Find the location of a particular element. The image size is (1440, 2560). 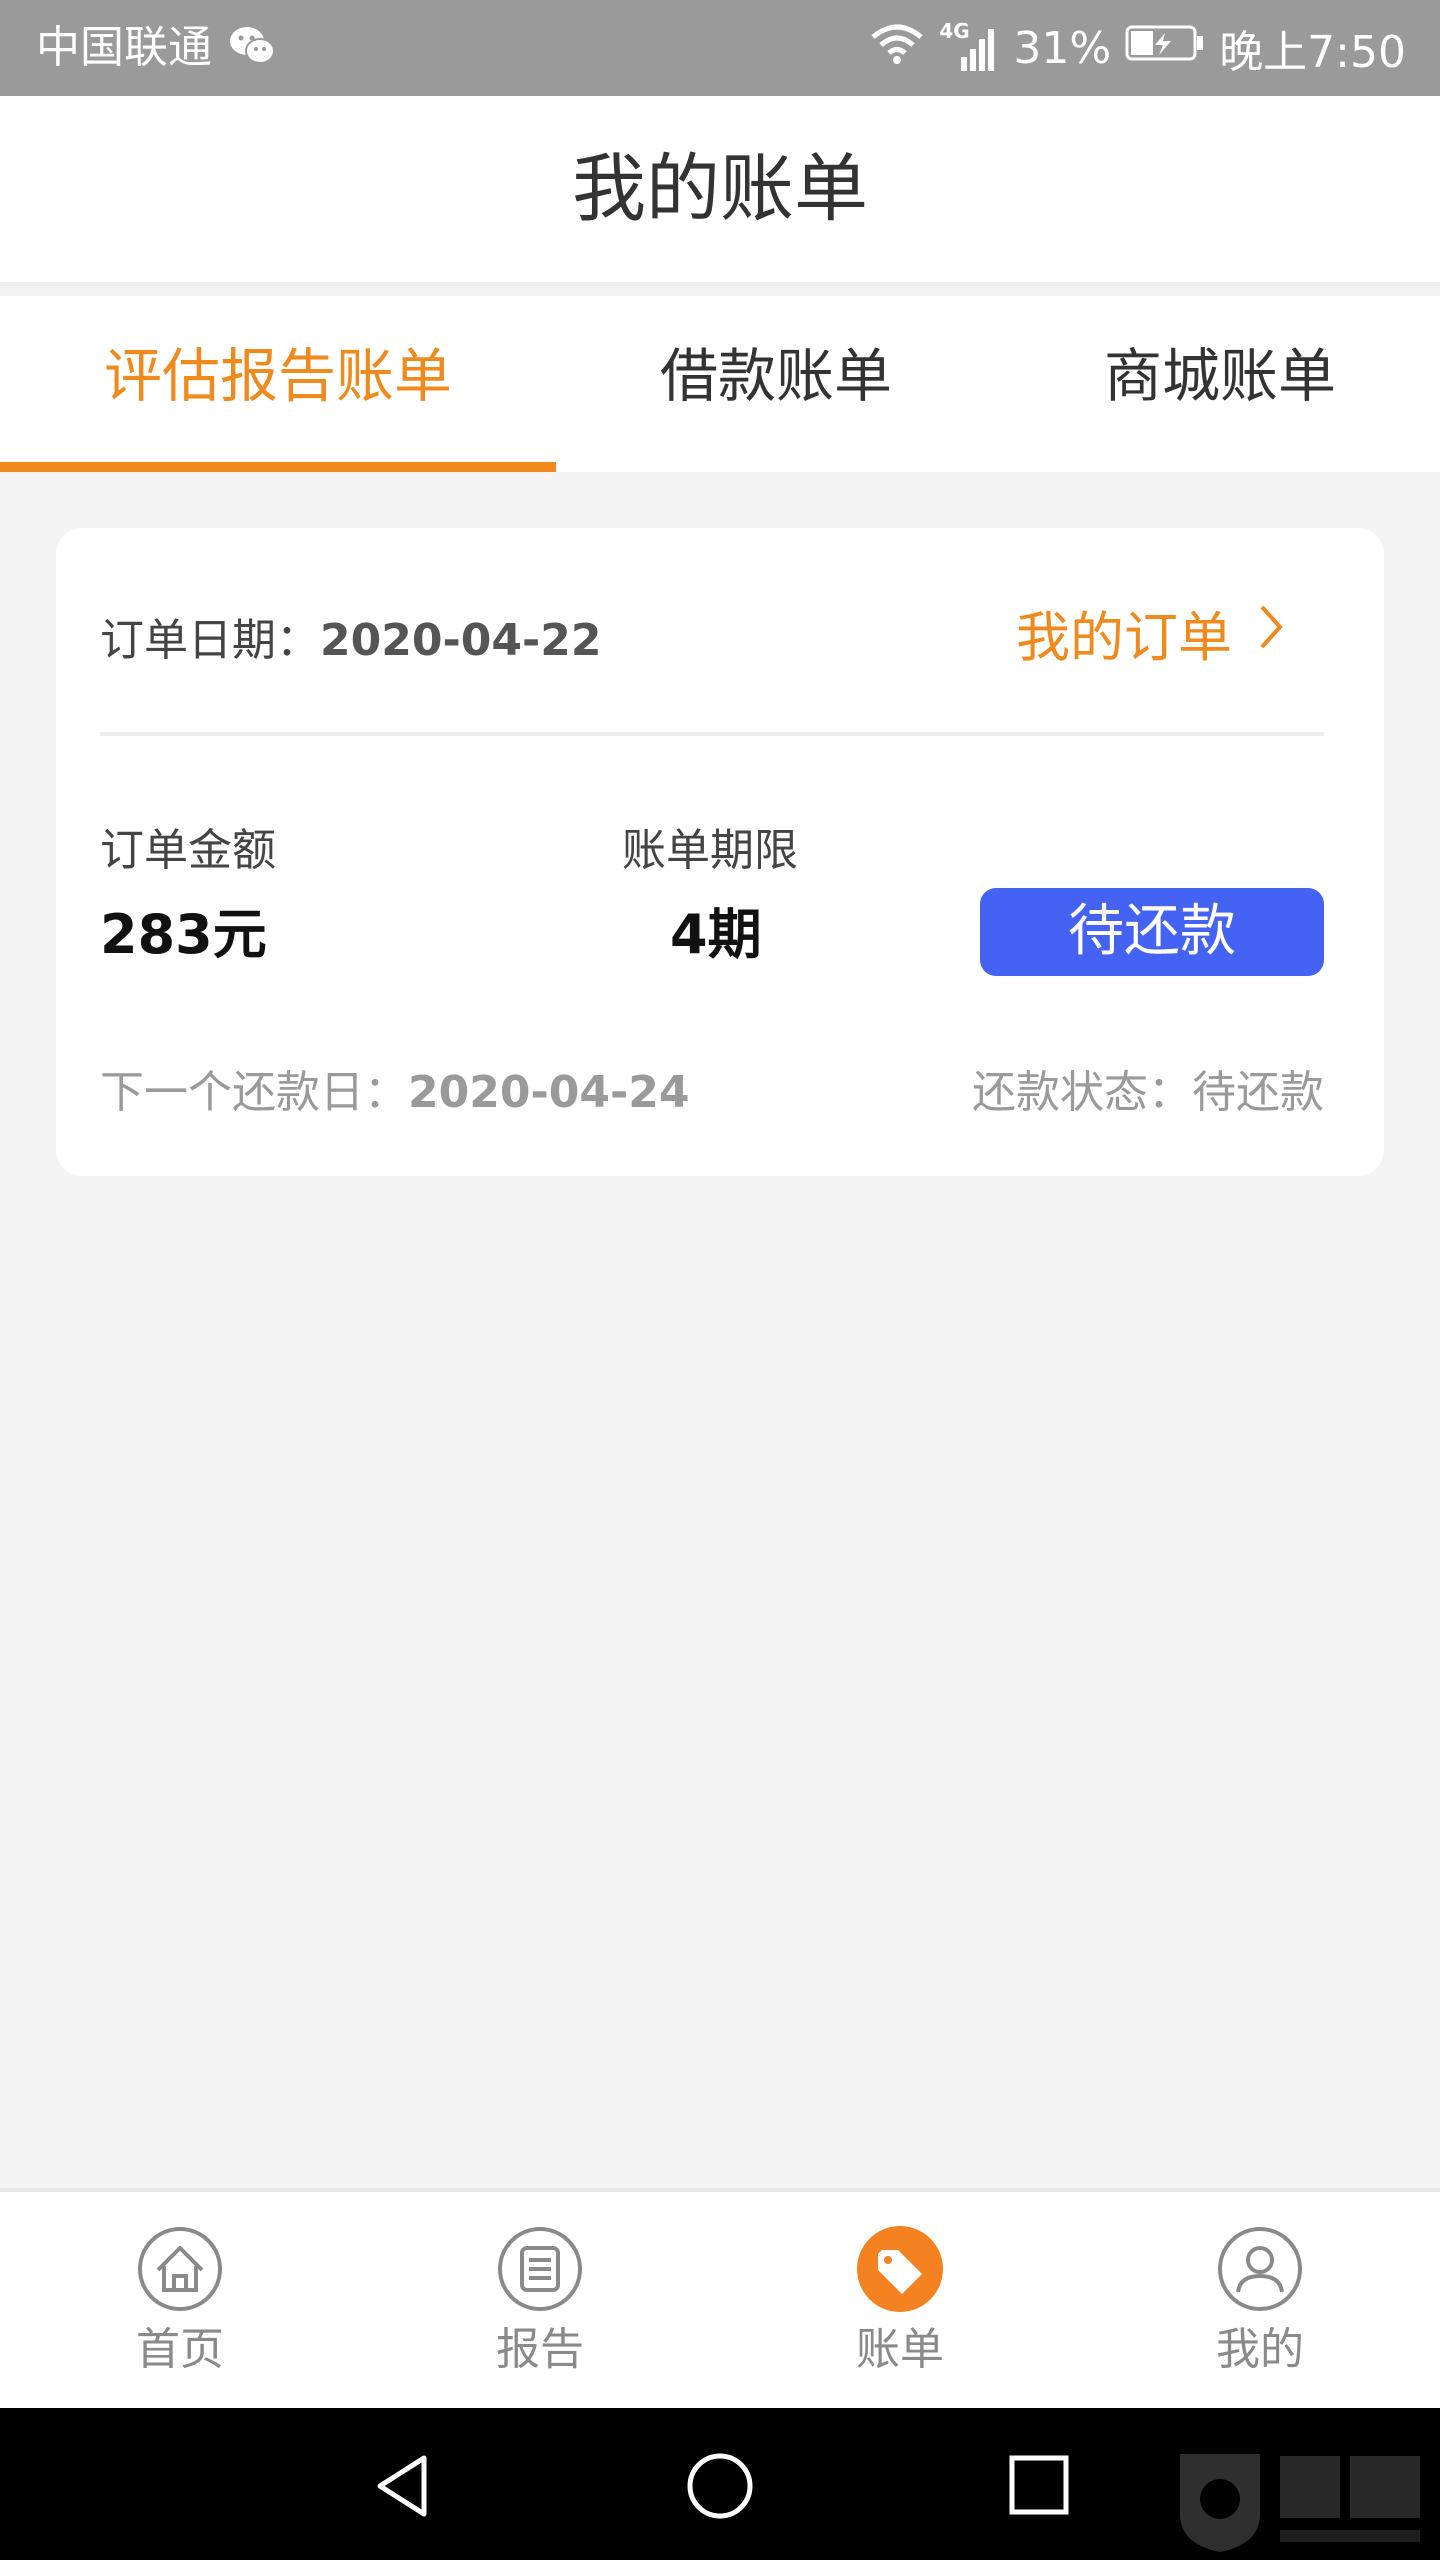

my-orders-label: 我的订单 is located at coordinates (1124, 637).